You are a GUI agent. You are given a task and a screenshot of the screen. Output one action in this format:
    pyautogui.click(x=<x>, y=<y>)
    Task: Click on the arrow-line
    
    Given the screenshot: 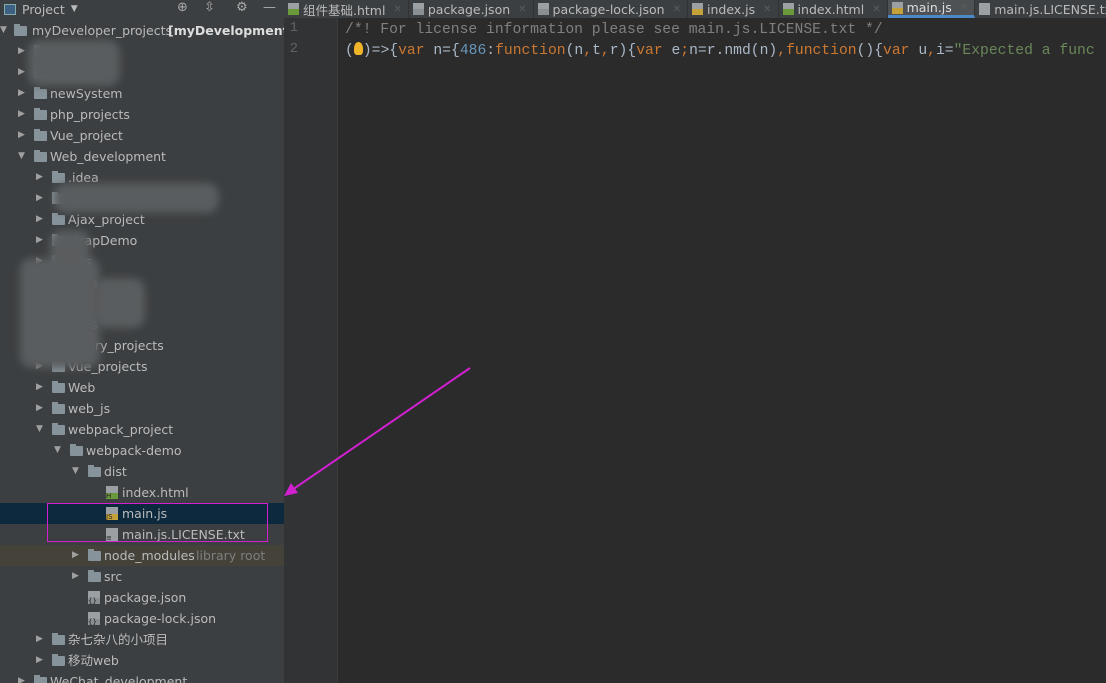 What is the action you would take?
    pyautogui.click(x=381, y=429)
    